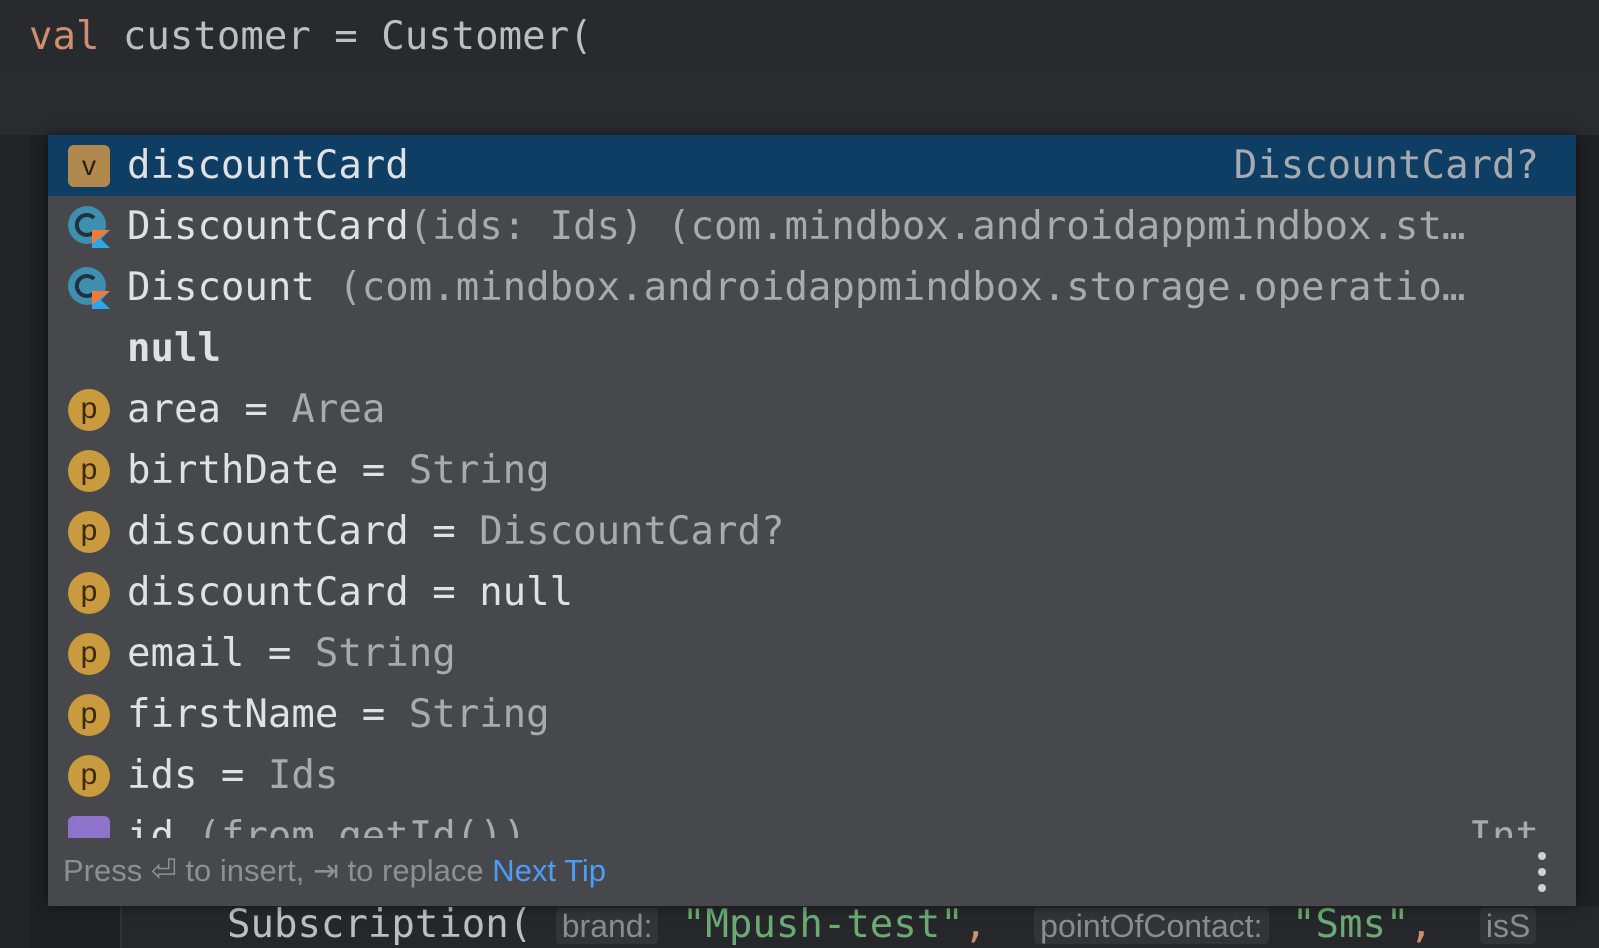 The height and width of the screenshot is (948, 1599). What do you see at coordinates (1351, 924) in the screenshot?
I see `poc-value: "Sms"` at bounding box center [1351, 924].